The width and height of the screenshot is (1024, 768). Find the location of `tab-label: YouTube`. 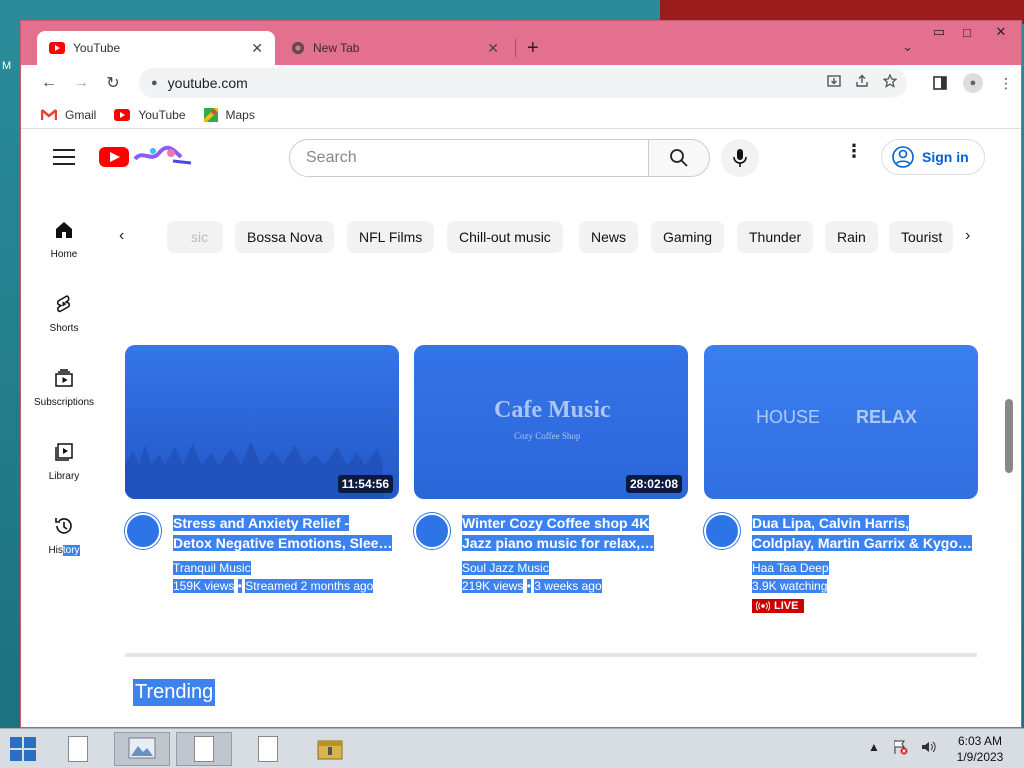

tab-label: YouTube is located at coordinates (97, 48).